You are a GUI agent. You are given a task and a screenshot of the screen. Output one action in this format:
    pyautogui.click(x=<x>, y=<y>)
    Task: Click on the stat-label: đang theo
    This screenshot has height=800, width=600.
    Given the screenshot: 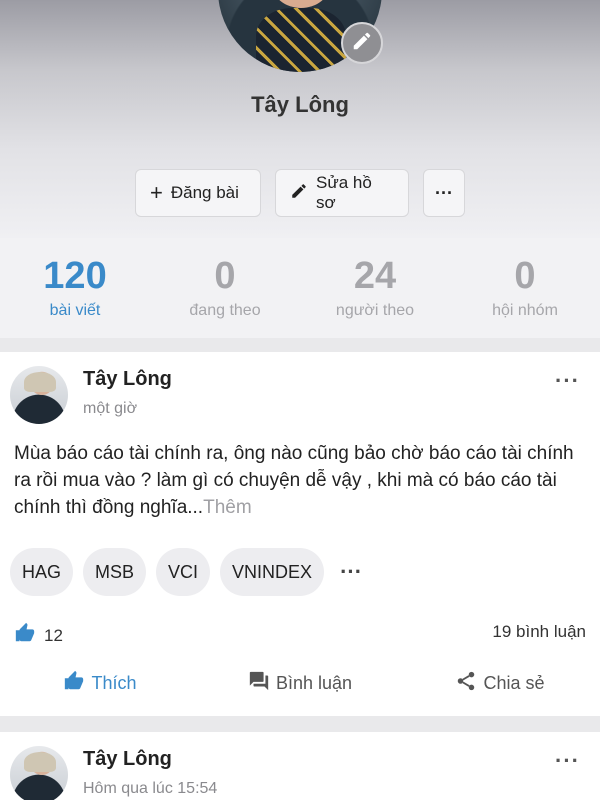 What is the action you would take?
    pyautogui.click(x=225, y=310)
    